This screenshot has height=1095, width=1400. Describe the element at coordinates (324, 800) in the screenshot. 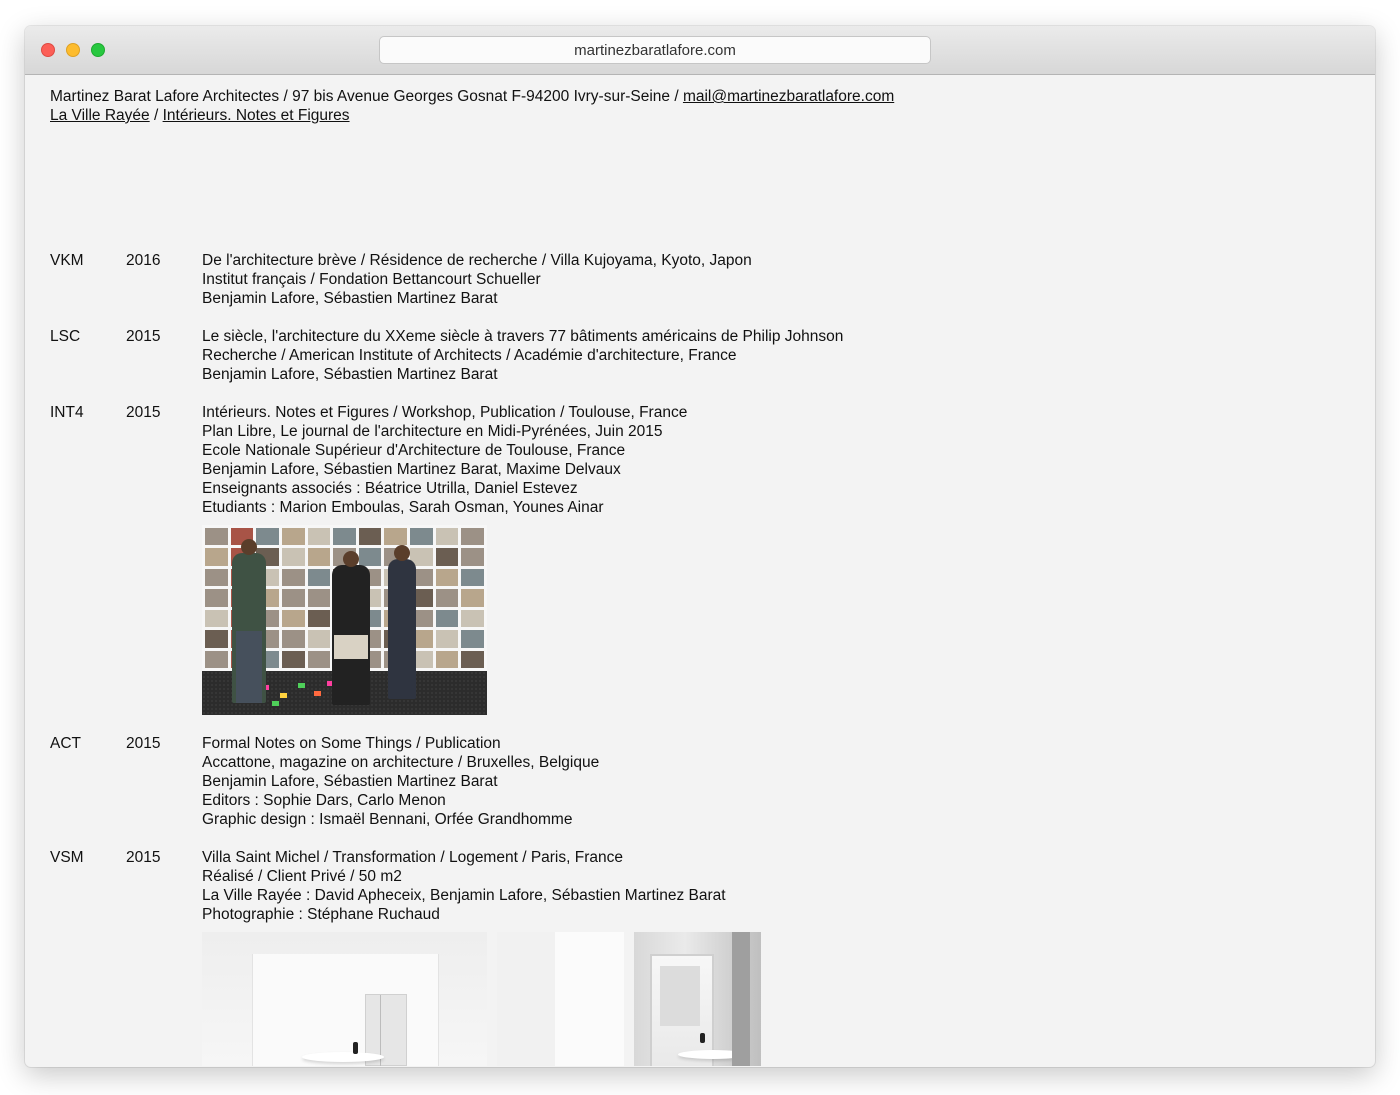

I see `description-line: Editors : Sophie Dars, Carlo Menon` at that location.